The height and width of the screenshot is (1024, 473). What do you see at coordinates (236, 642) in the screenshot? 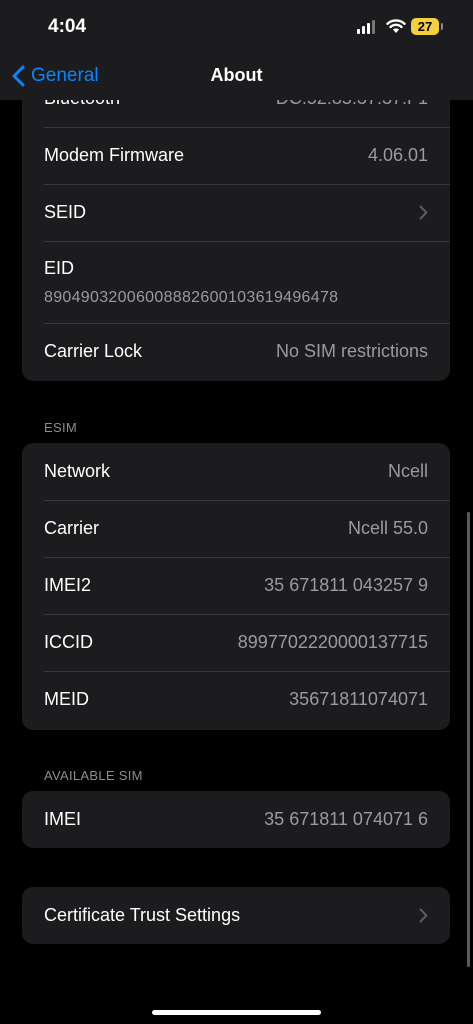
I see `iccid-row: ICCID 8997702220000137715` at bounding box center [236, 642].